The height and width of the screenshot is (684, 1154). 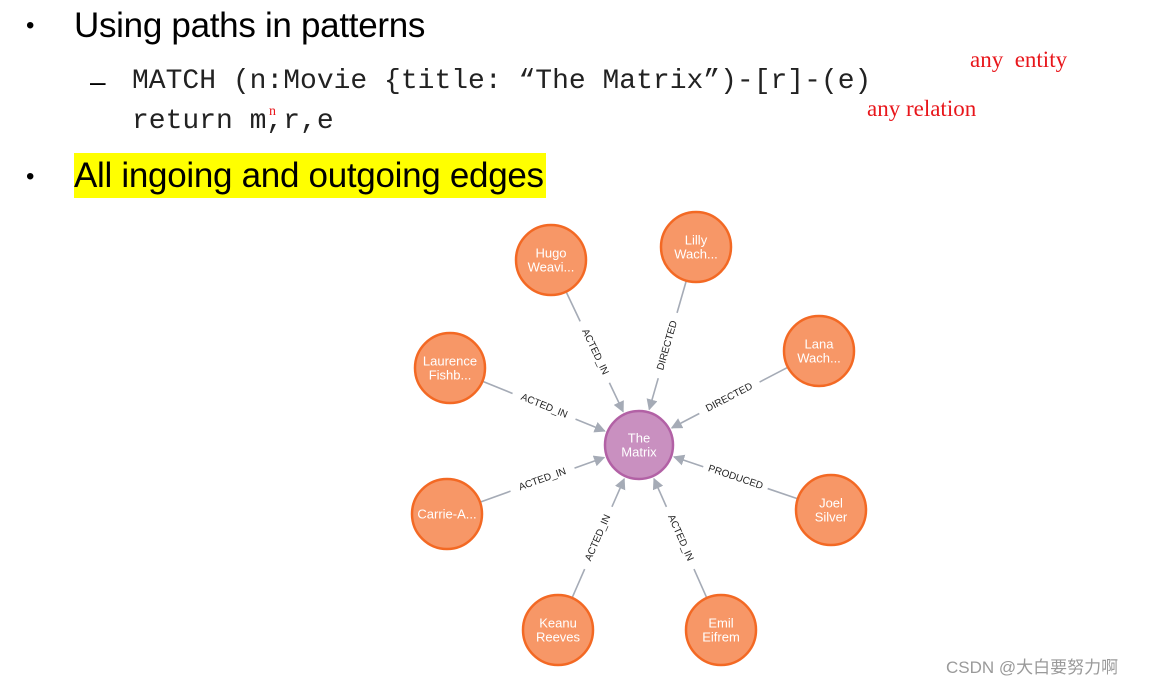 What do you see at coordinates (660, 492) in the screenshot?
I see `edge-arrow-emil` at bounding box center [660, 492].